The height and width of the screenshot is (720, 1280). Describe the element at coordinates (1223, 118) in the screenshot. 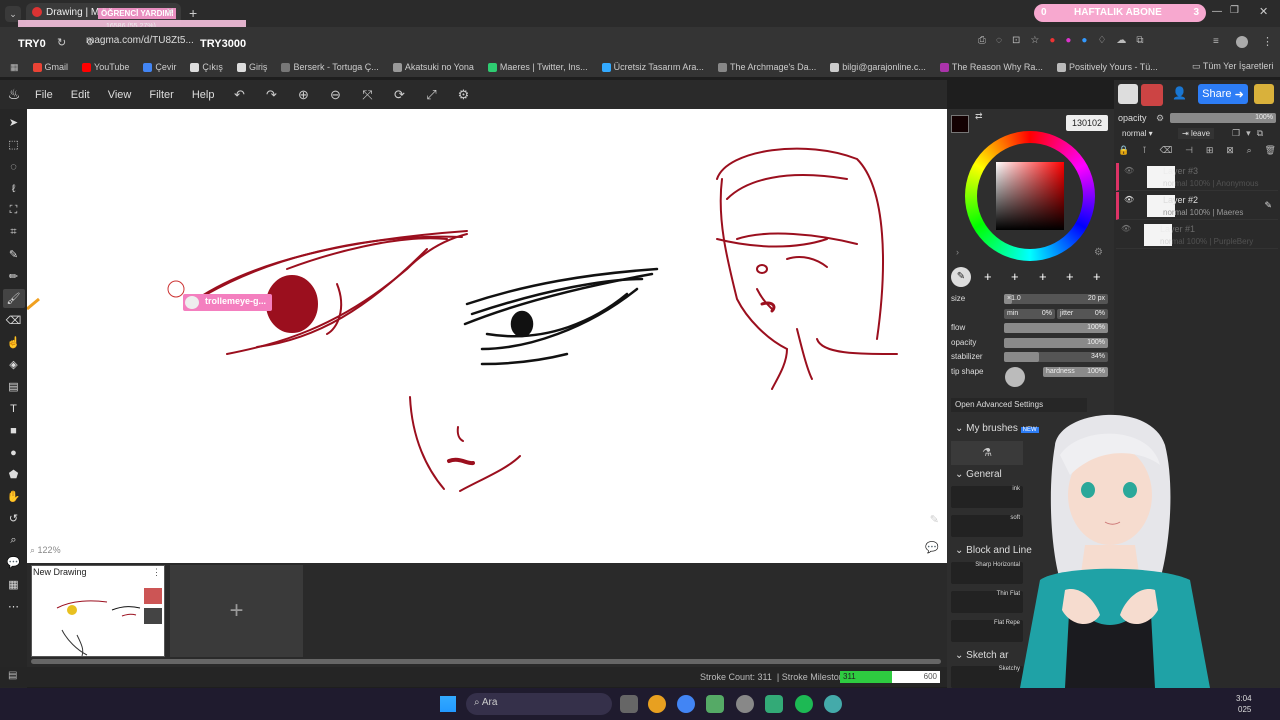

I see `layer-opacity-slider: 100%` at that location.